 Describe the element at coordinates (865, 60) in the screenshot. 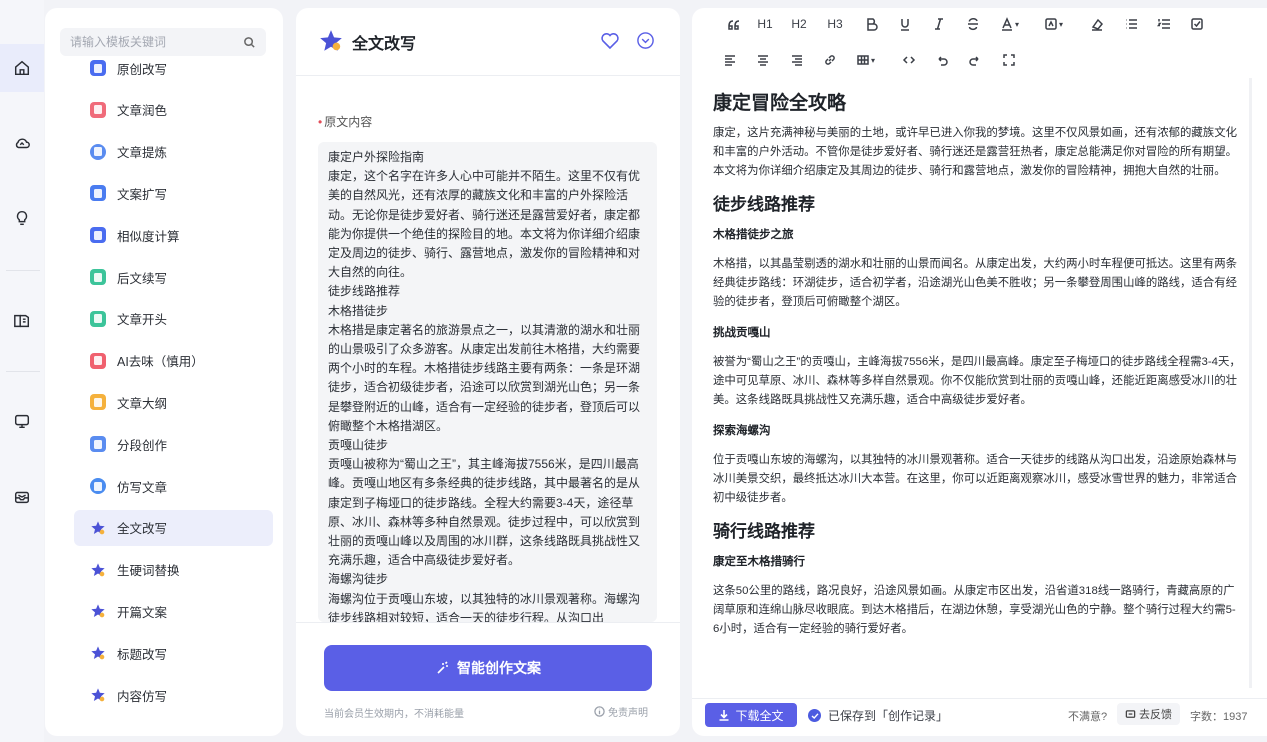

I see `table-icon: ▾` at that location.